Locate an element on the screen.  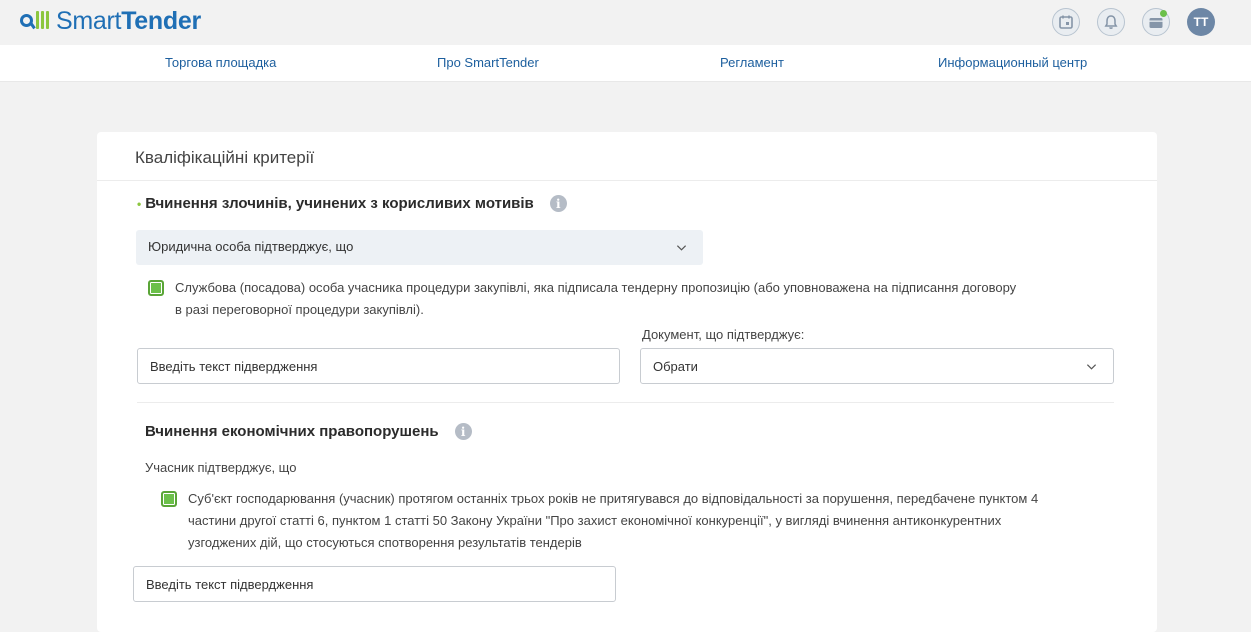
document-label: Документ, що підтверджує: is located at coordinates (723, 334).